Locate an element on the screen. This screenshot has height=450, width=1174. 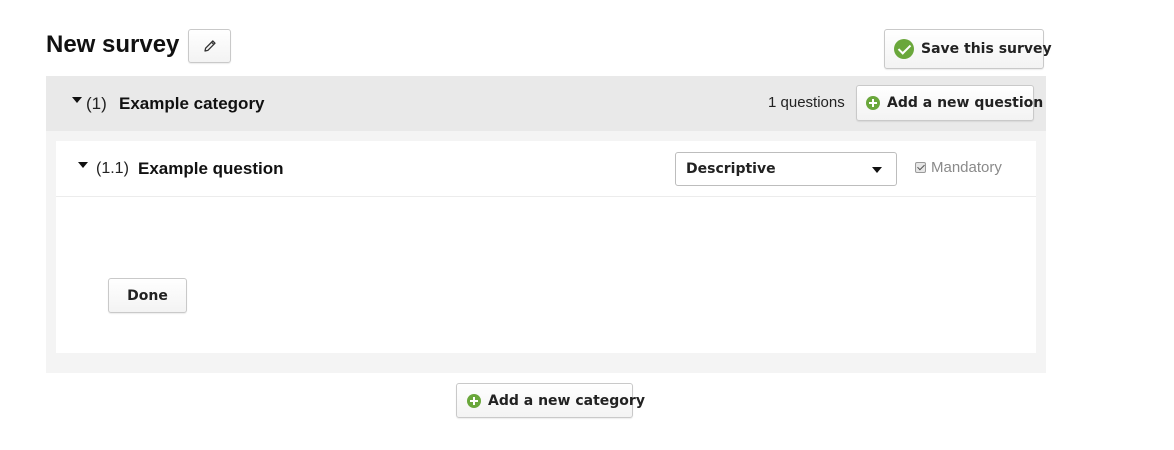
add-question-button: Add a new question is located at coordinates (949, 103).